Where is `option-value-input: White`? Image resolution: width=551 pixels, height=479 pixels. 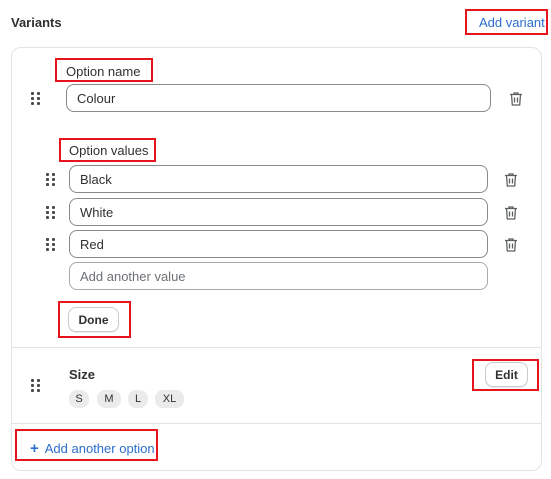 option-value-input: White is located at coordinates (278, 212).